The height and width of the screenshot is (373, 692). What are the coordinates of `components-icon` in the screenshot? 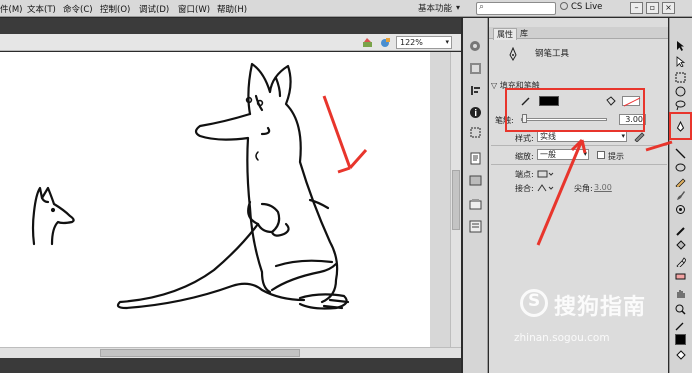 It's located at (475, 180).